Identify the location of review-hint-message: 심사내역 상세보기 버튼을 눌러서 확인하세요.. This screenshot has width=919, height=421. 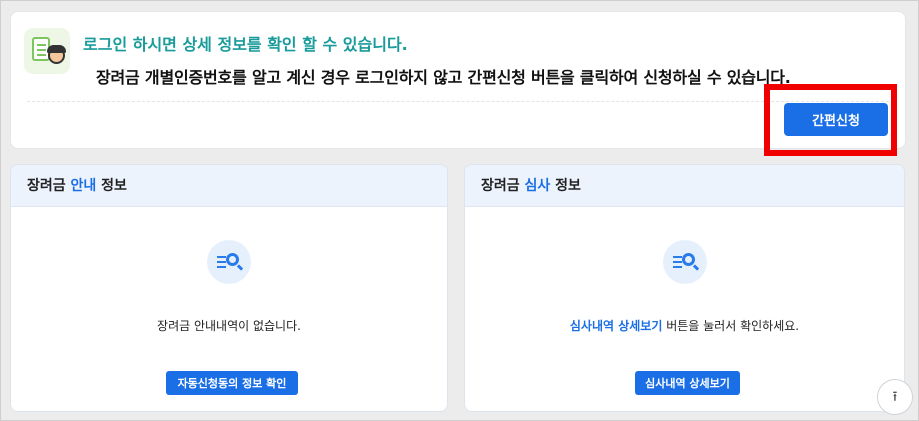
(684, 325).